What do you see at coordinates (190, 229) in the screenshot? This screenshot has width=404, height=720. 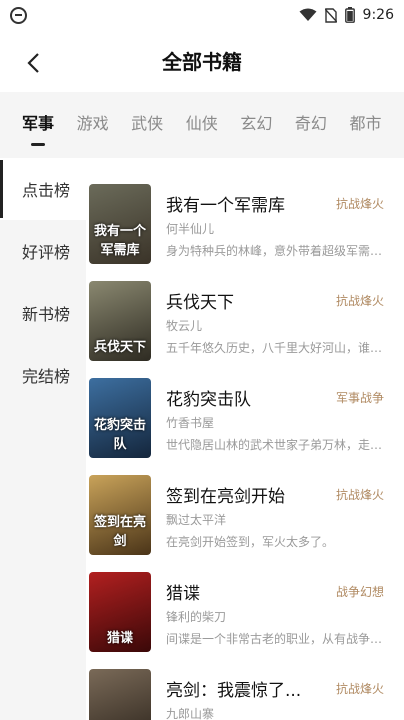 I see `book-author: 何半仙儿` at bounding box center [190, 229].